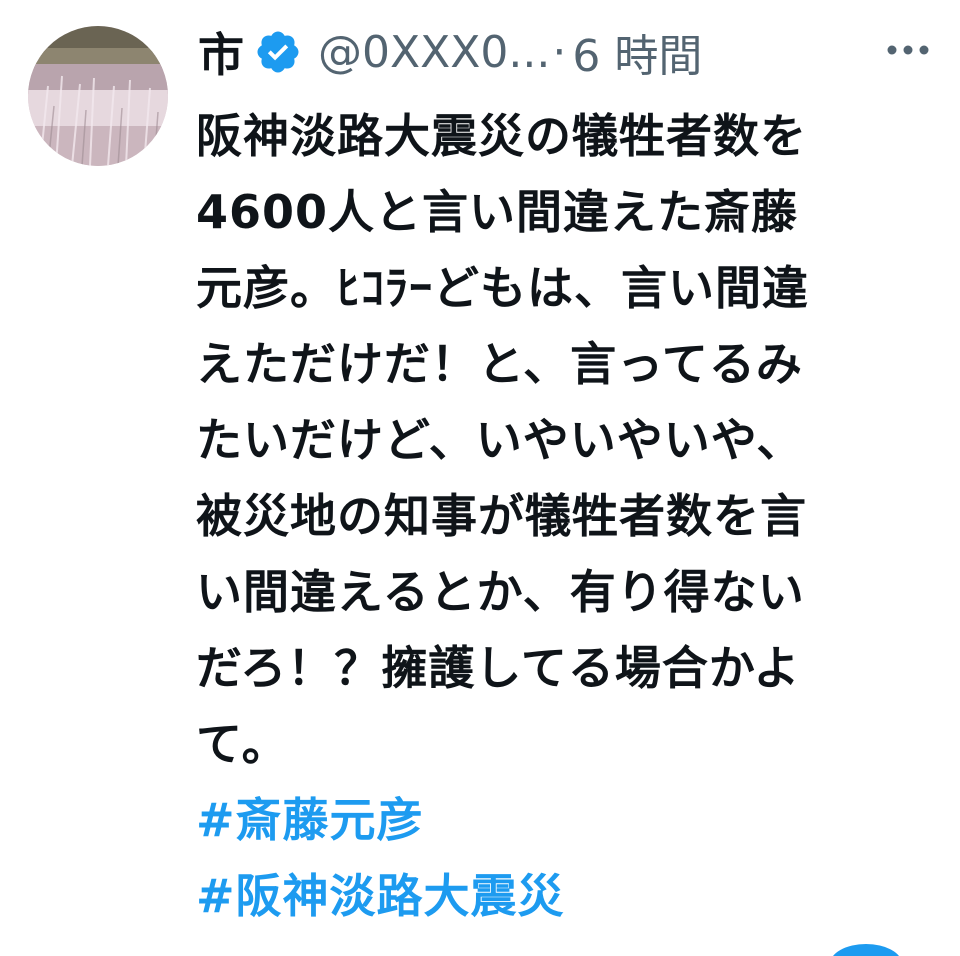 The height and width of the screenshot is (956, 960). Describe the element at coordinates (566, 820) in the screenshot. I see `hashtag-link: #斎藤元彦` at that location.